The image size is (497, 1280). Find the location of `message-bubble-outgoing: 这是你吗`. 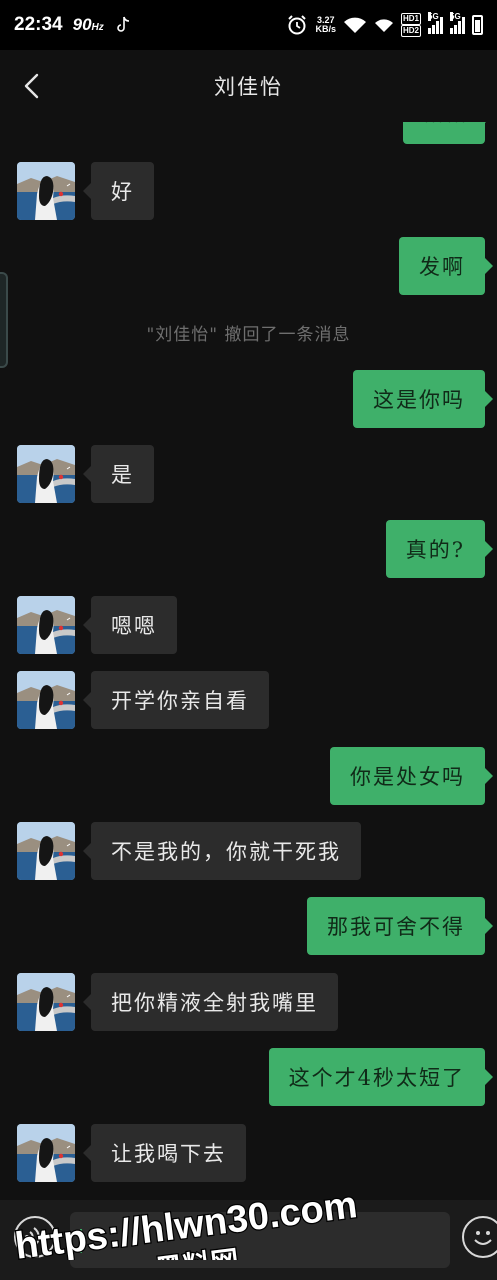

message-bubble-outgoing: 这是你吗 is located at coordinates (423, 399).